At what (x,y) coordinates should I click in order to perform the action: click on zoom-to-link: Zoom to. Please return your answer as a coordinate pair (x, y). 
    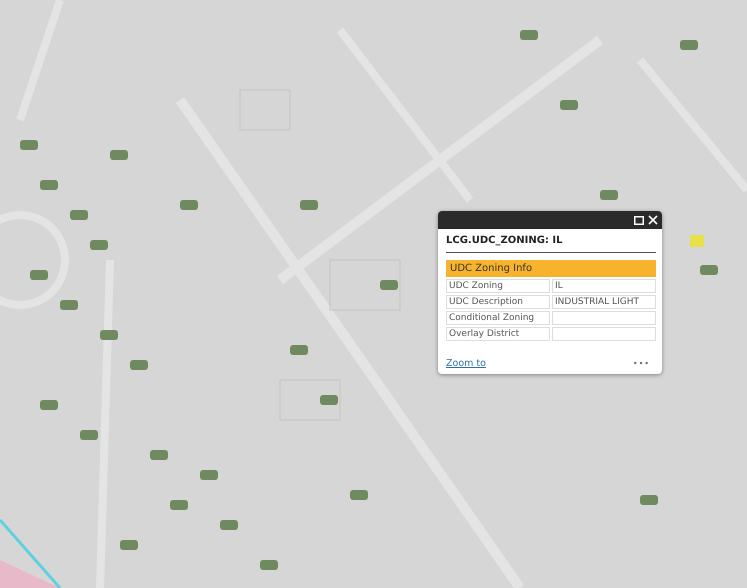
    Looking at the image, I should click on (466, 363).